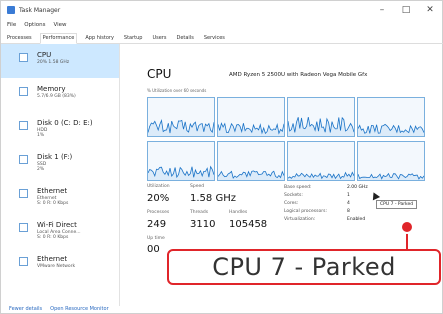 This screenshot has width=443, height=314. I want to click on handles-label: Handles, so click(238, 212).